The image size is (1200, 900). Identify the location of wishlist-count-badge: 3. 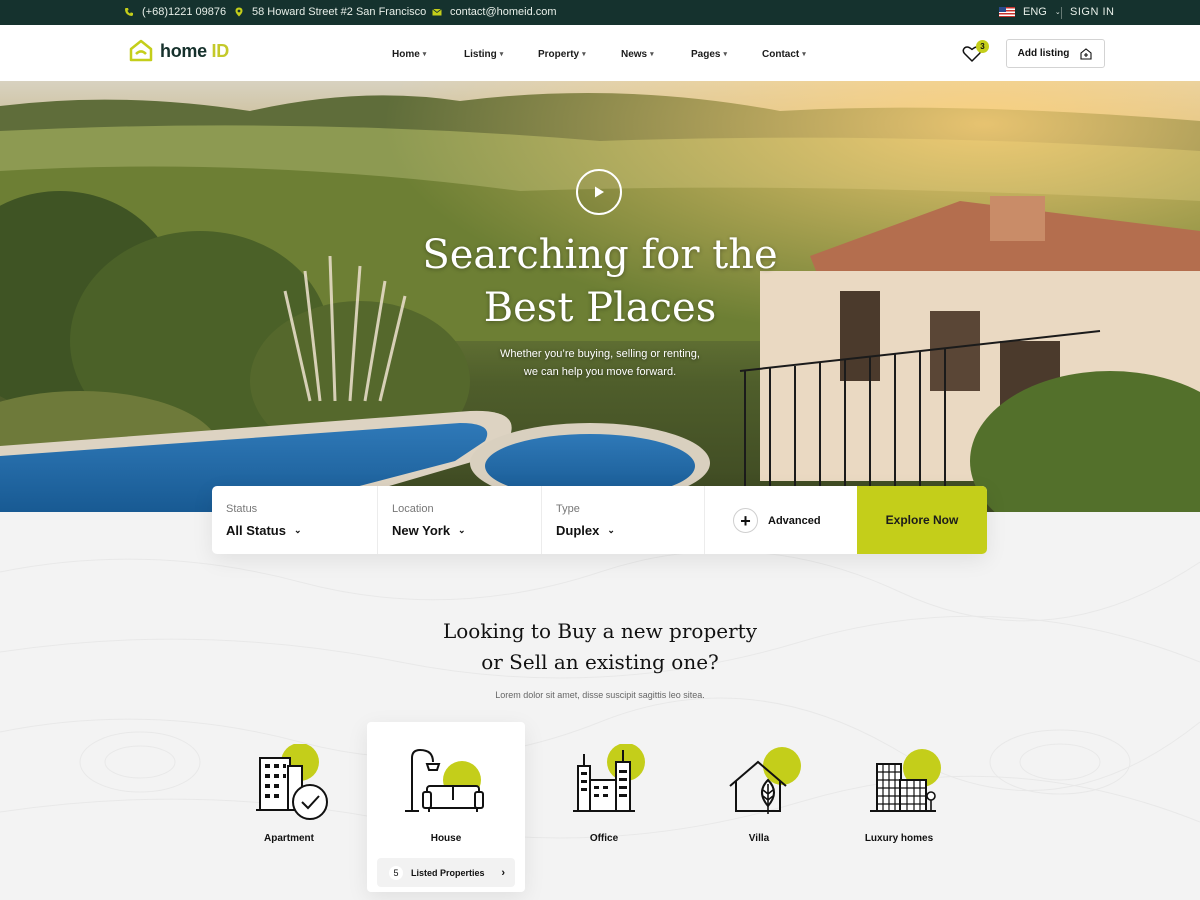
(982, 46).